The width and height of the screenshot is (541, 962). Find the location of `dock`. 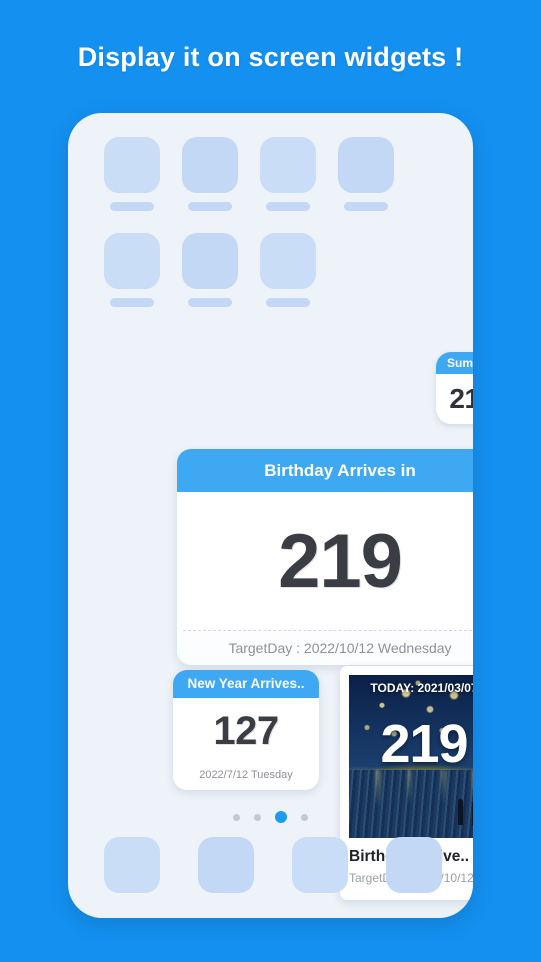

dock is located at coordinates (273, 865).